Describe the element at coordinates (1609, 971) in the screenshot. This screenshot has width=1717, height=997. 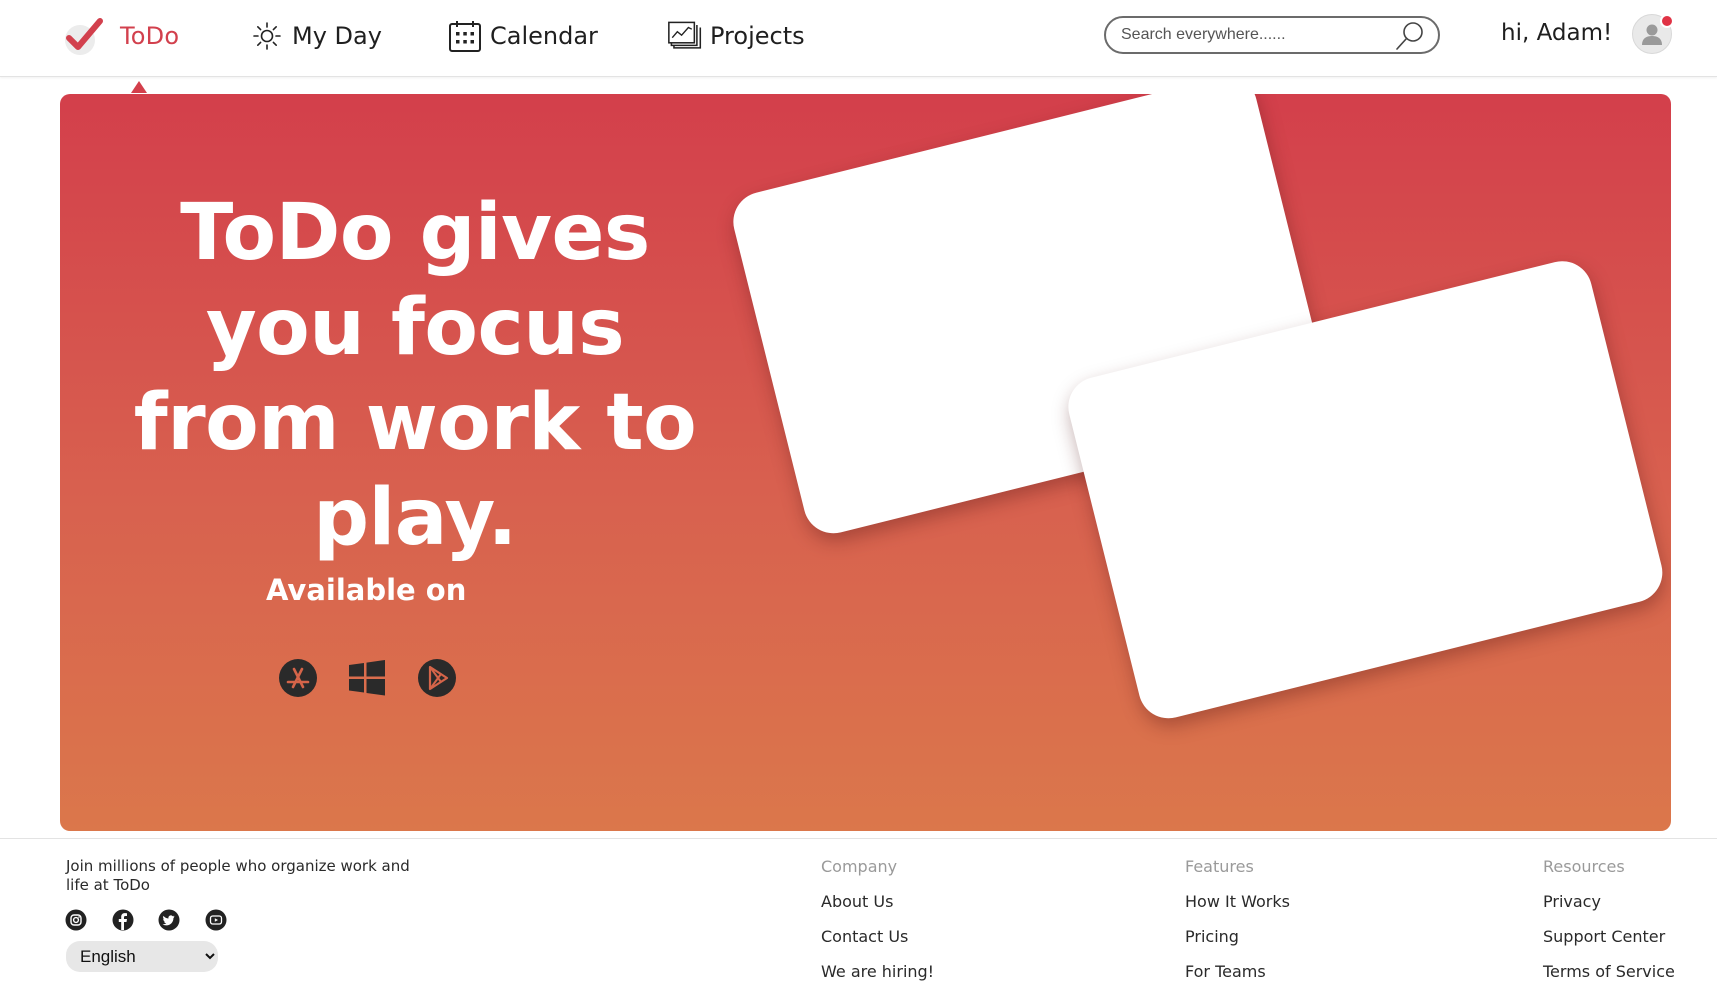
I see `footer-link-terms: Terms of Service` at that location.